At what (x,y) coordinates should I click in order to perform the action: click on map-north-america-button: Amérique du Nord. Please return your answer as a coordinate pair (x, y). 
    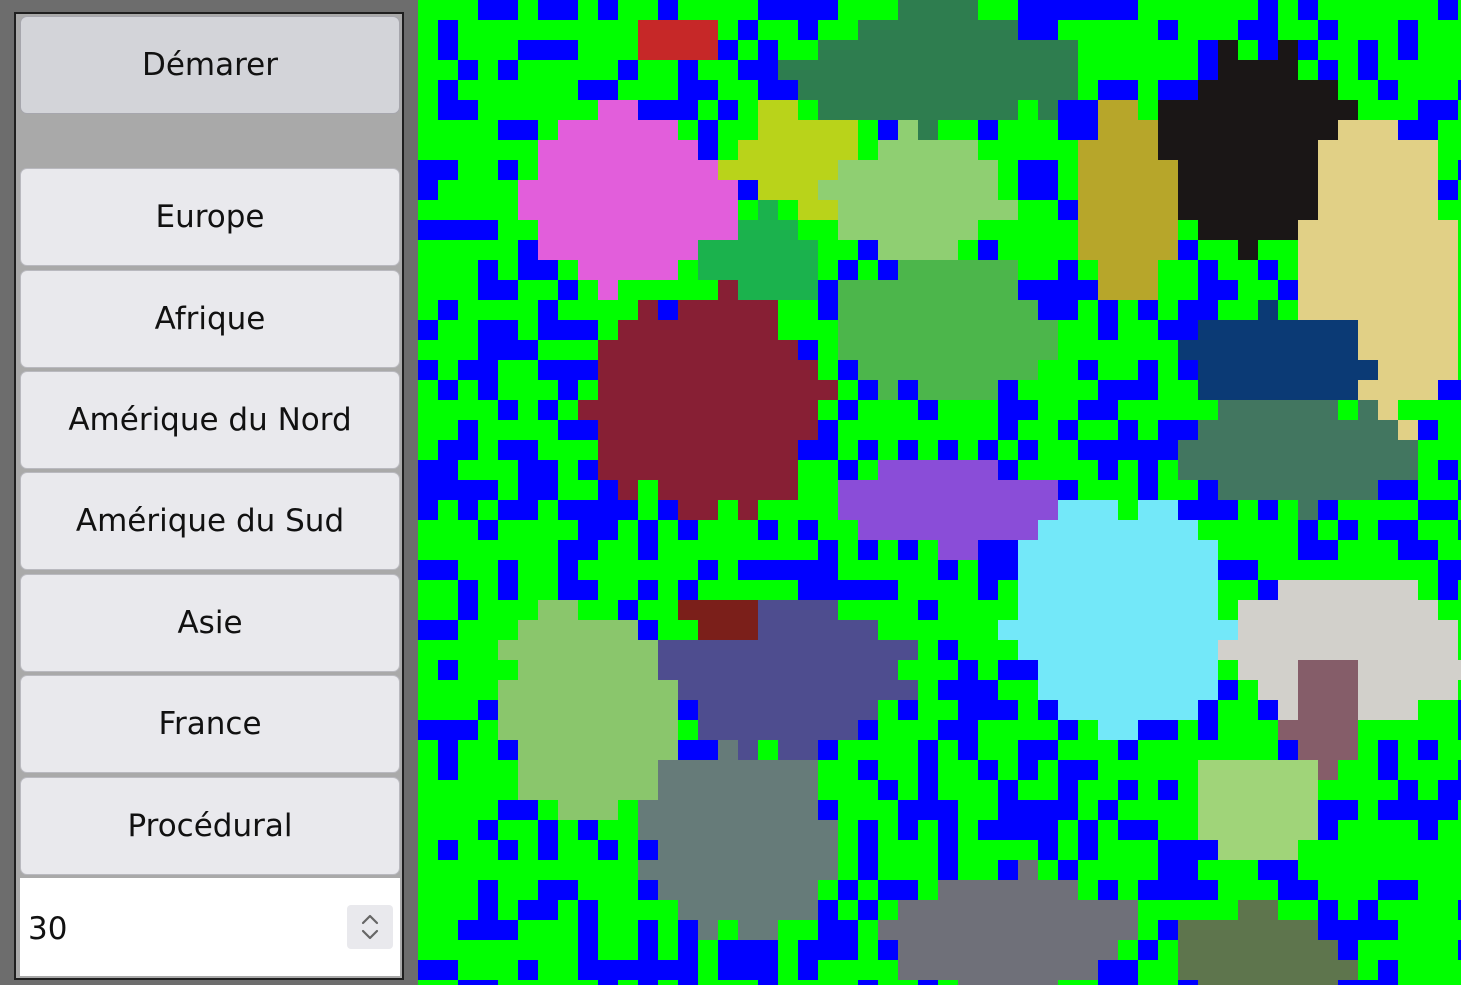
    Looking at the image, I should click on (210, 420).